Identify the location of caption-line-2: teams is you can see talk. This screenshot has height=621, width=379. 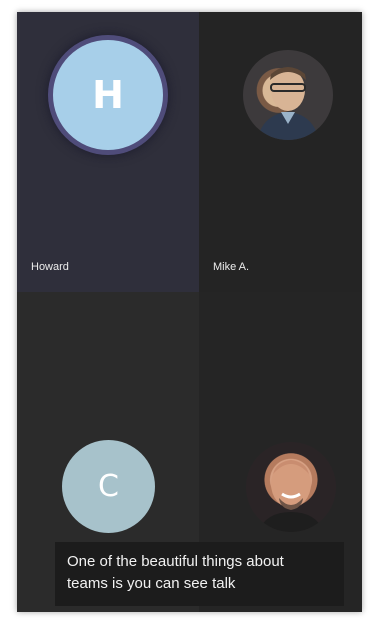
(151, 583).